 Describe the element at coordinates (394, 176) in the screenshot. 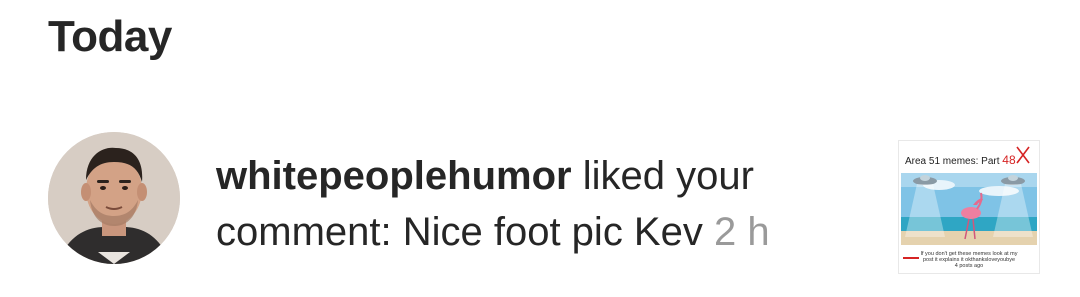

I see `notification-username: whitepeoplehumor` at that location.